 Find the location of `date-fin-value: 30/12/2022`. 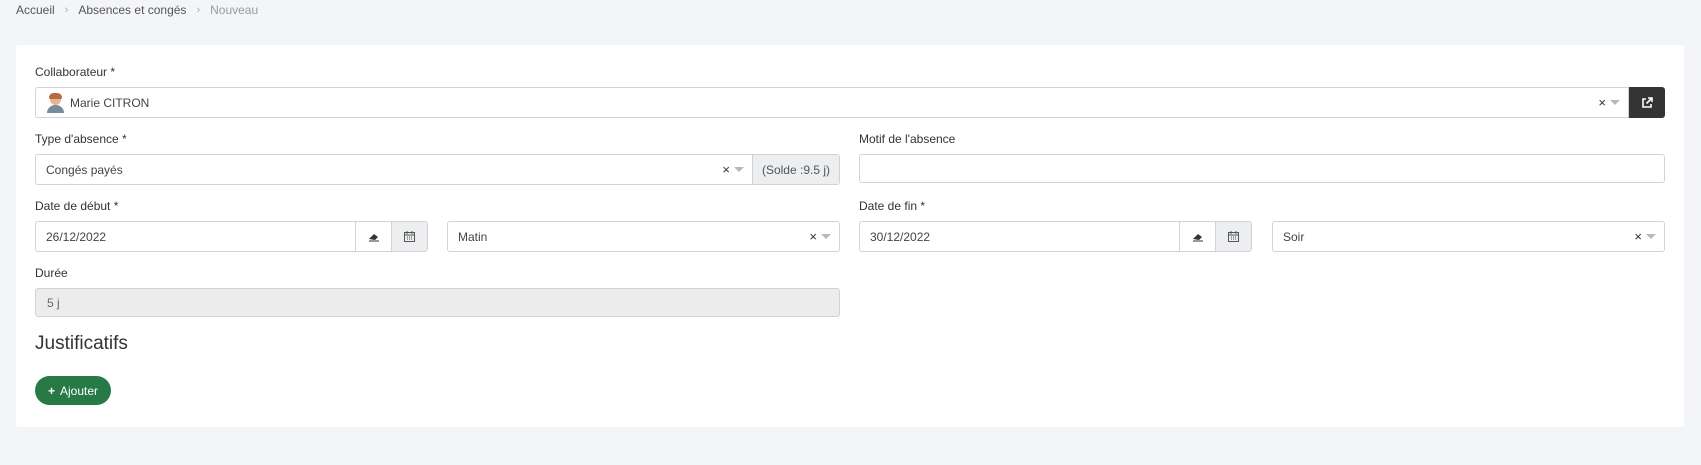

date-fin-value: 30/12/2022 is located at coordinates (900, 236).